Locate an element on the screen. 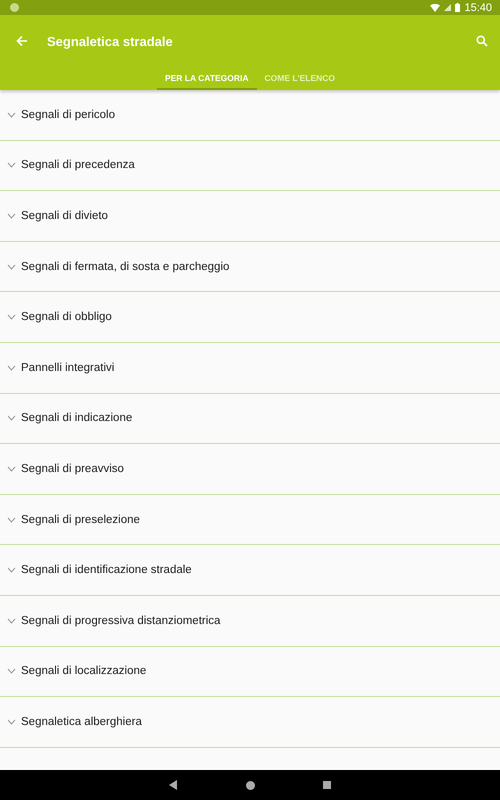 The image size is (500, 800). category-row: Segnali di preavviso is located at coordinates (250, 469).